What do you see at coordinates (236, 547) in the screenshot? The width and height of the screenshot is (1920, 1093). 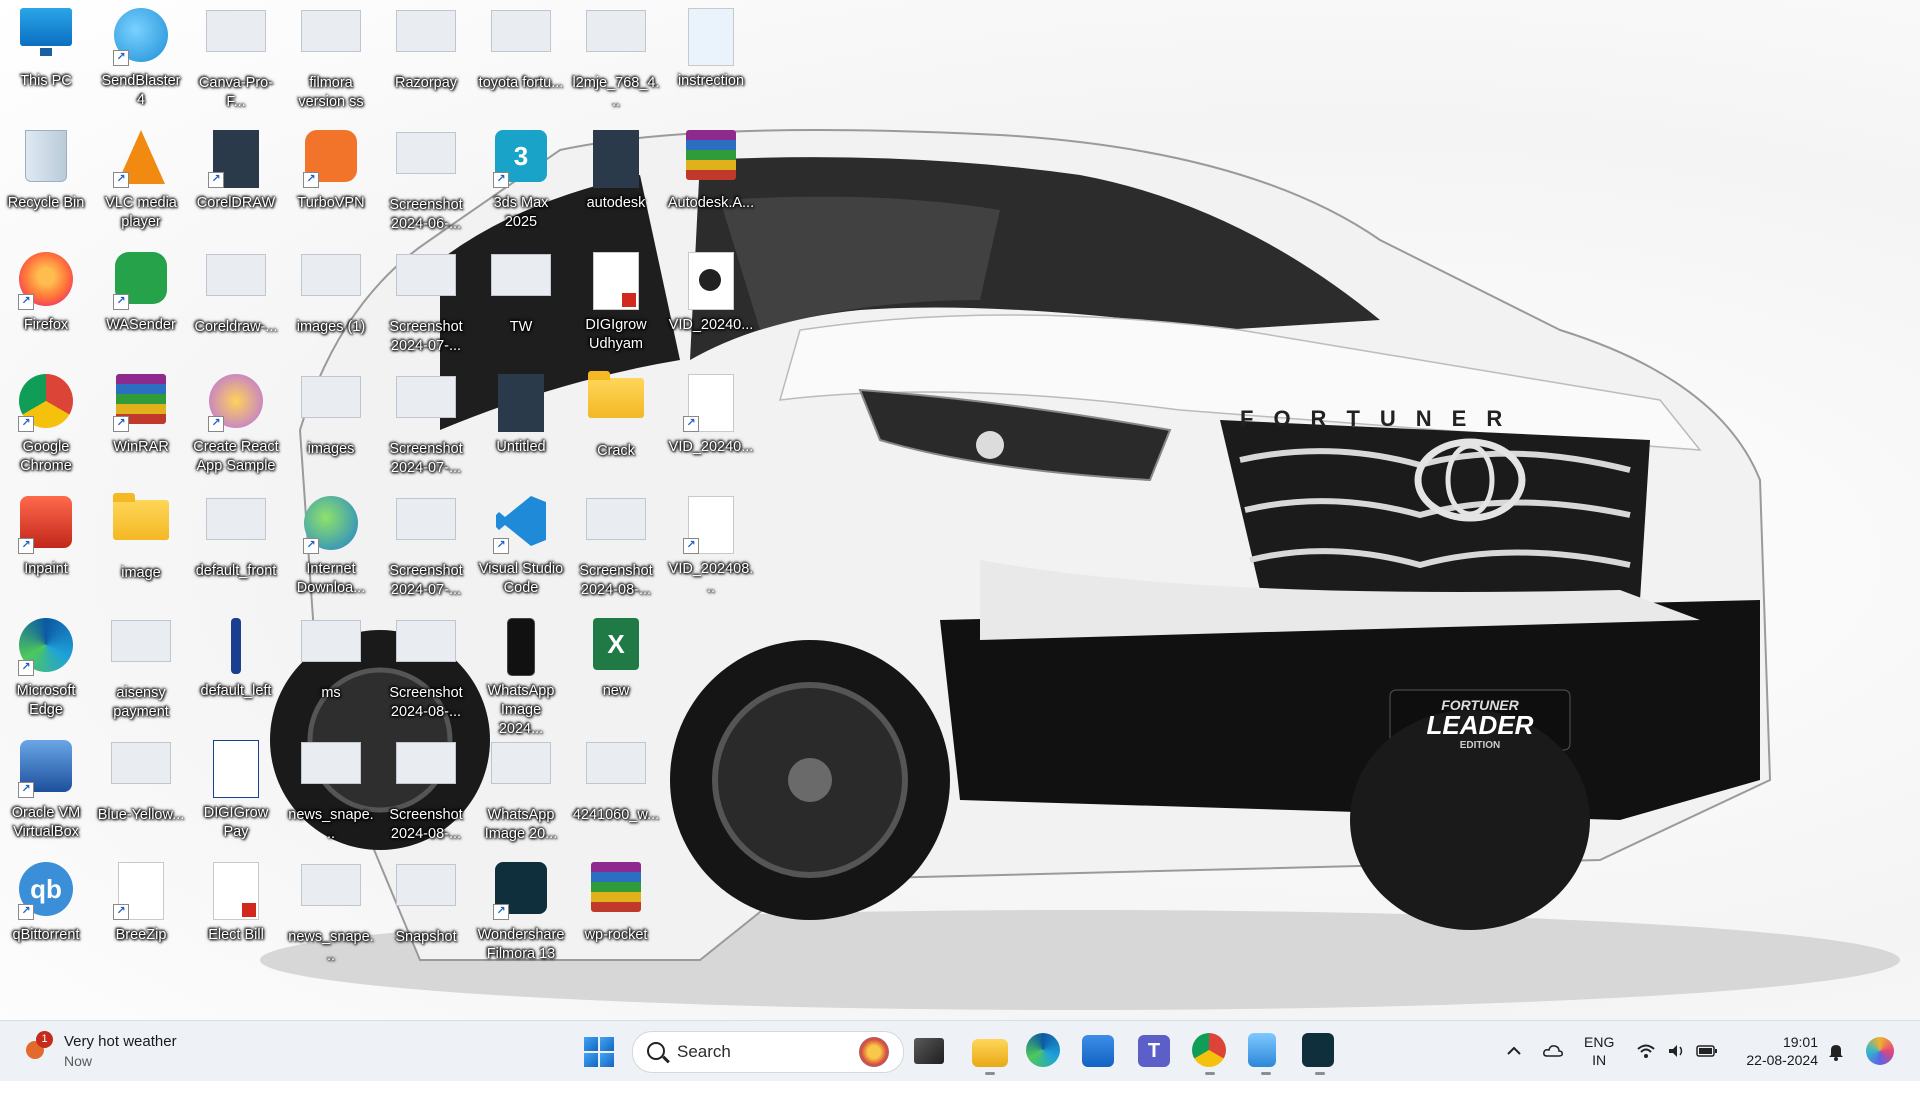 I see `desktop-icon: default_front` at bounding box center [236, 547].